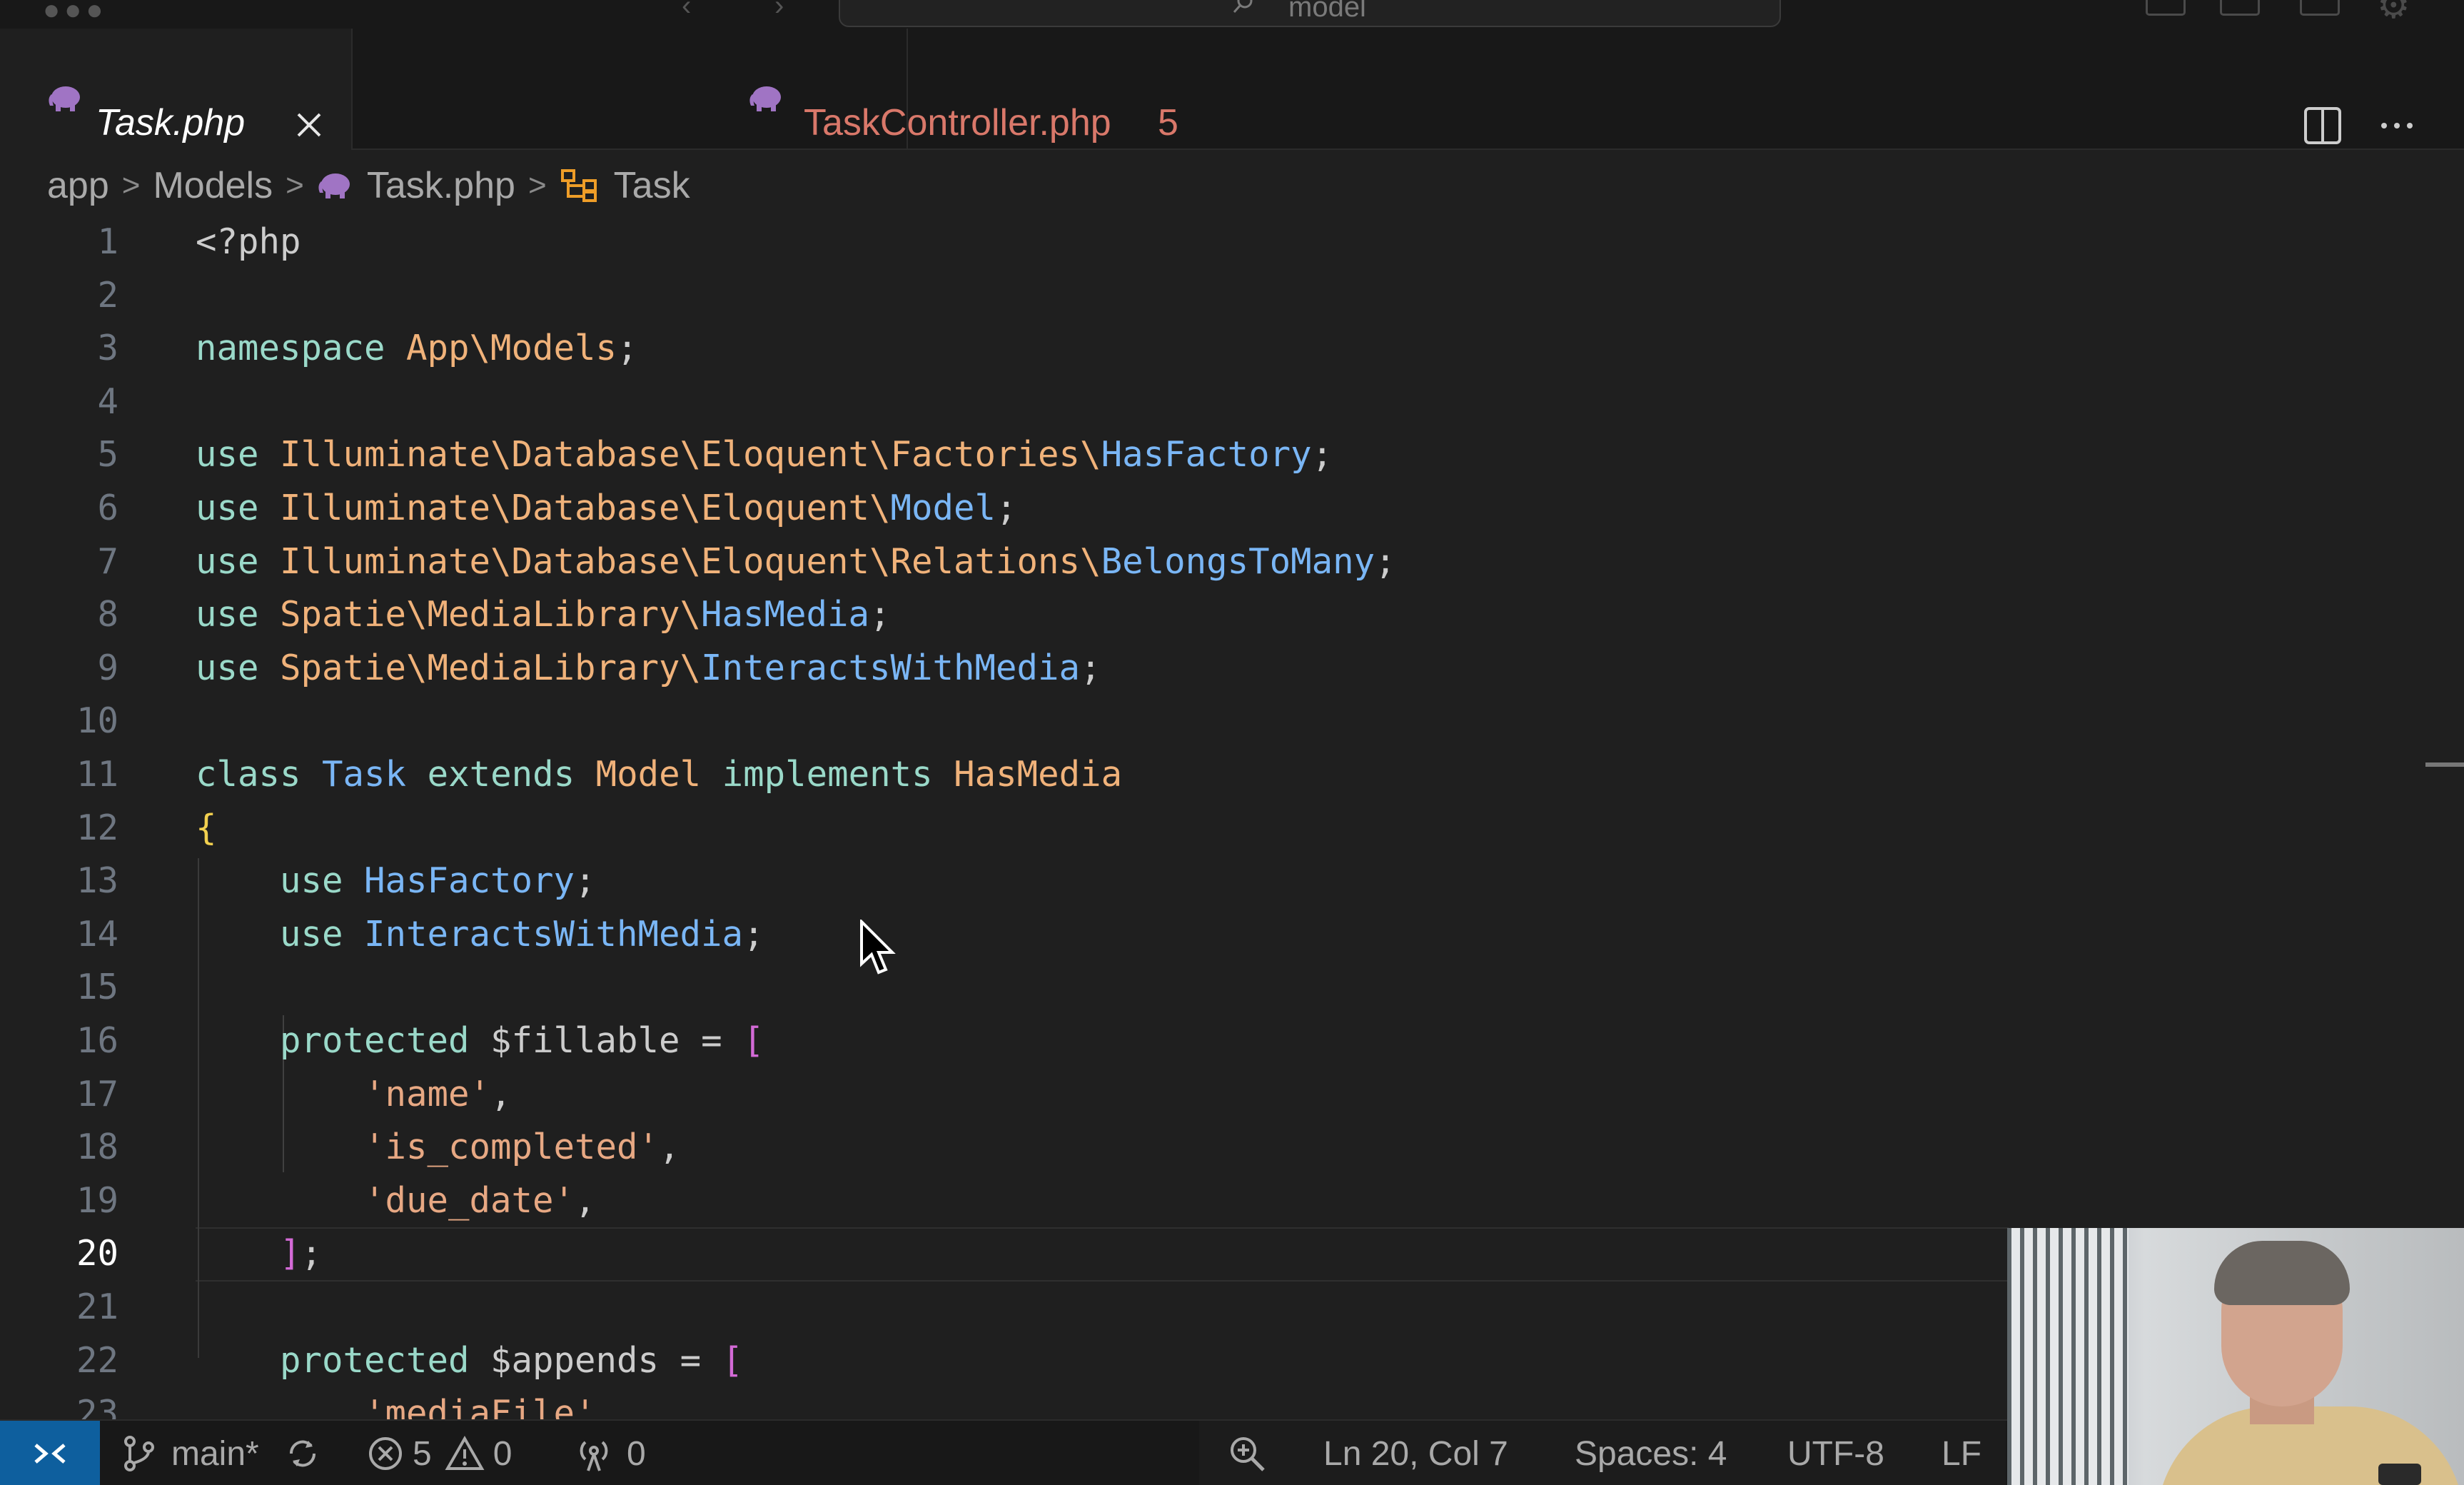 The width and height of the screenshot is (2464, 1485). I want to click on warning-icon, so click(465, 1452).